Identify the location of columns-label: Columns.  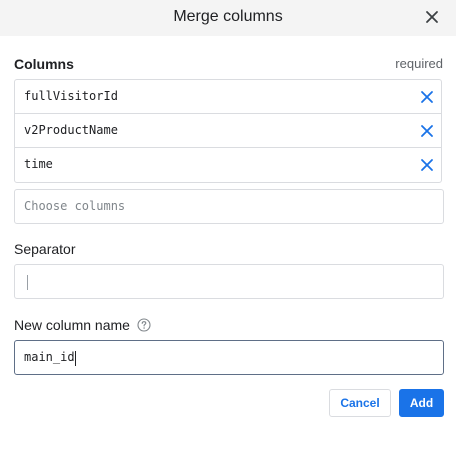
(44, 64).